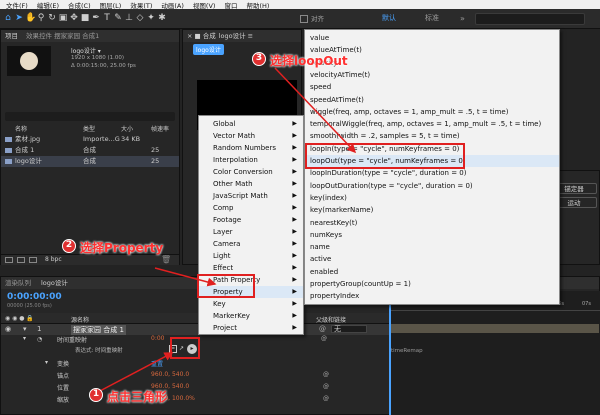  I want to click on arrow-step3, so click(315, 110).